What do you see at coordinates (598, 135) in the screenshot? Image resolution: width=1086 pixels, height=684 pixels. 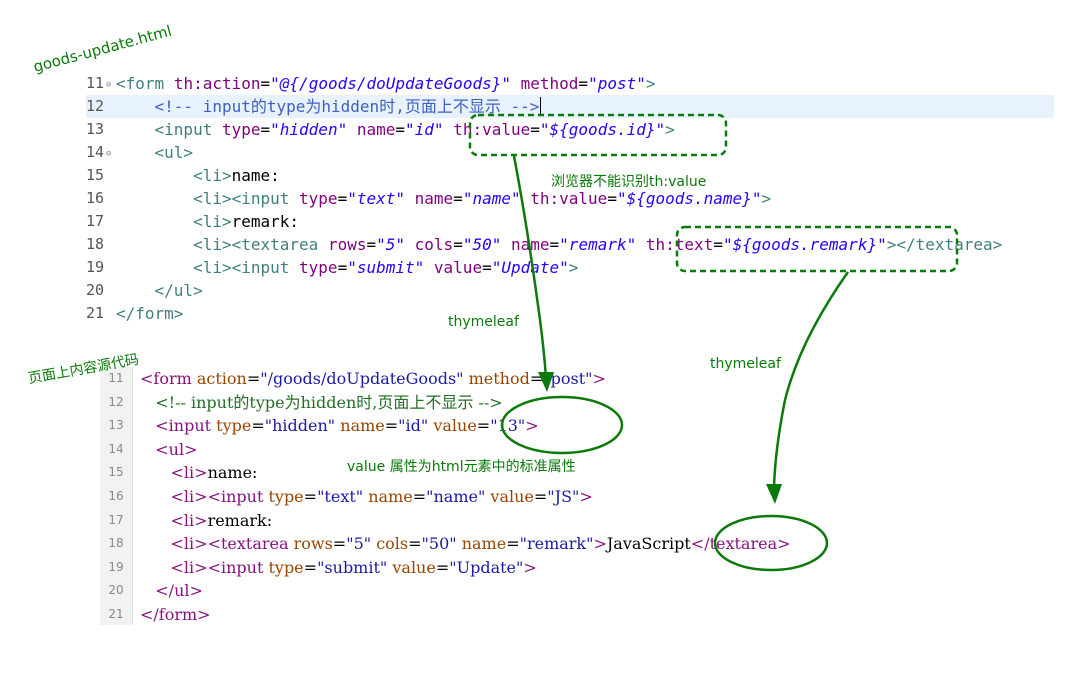 I see `th-value-highlight-box` at bounding box center [598, 135].